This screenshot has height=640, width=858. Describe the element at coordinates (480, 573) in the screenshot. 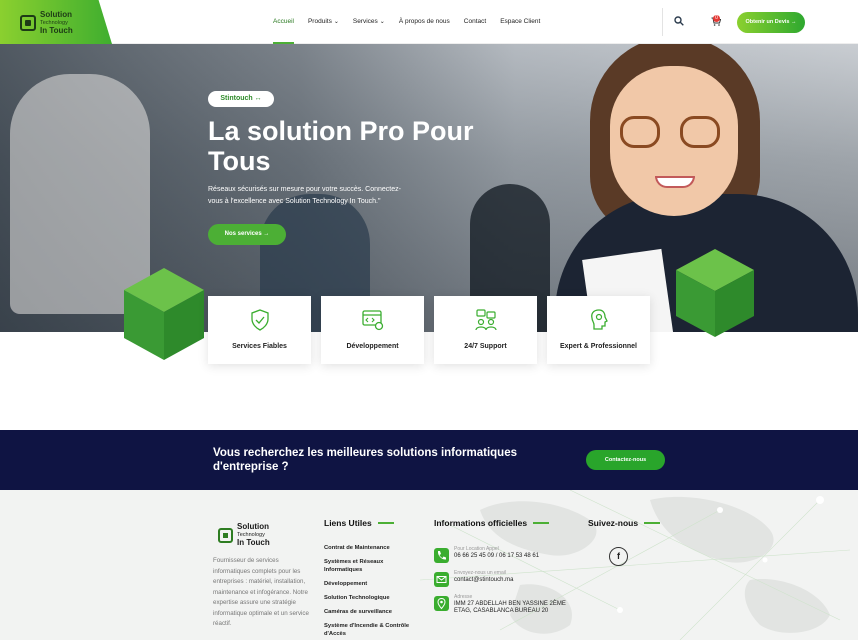

I see `info-label: Envoyez-nous un email` at that location.